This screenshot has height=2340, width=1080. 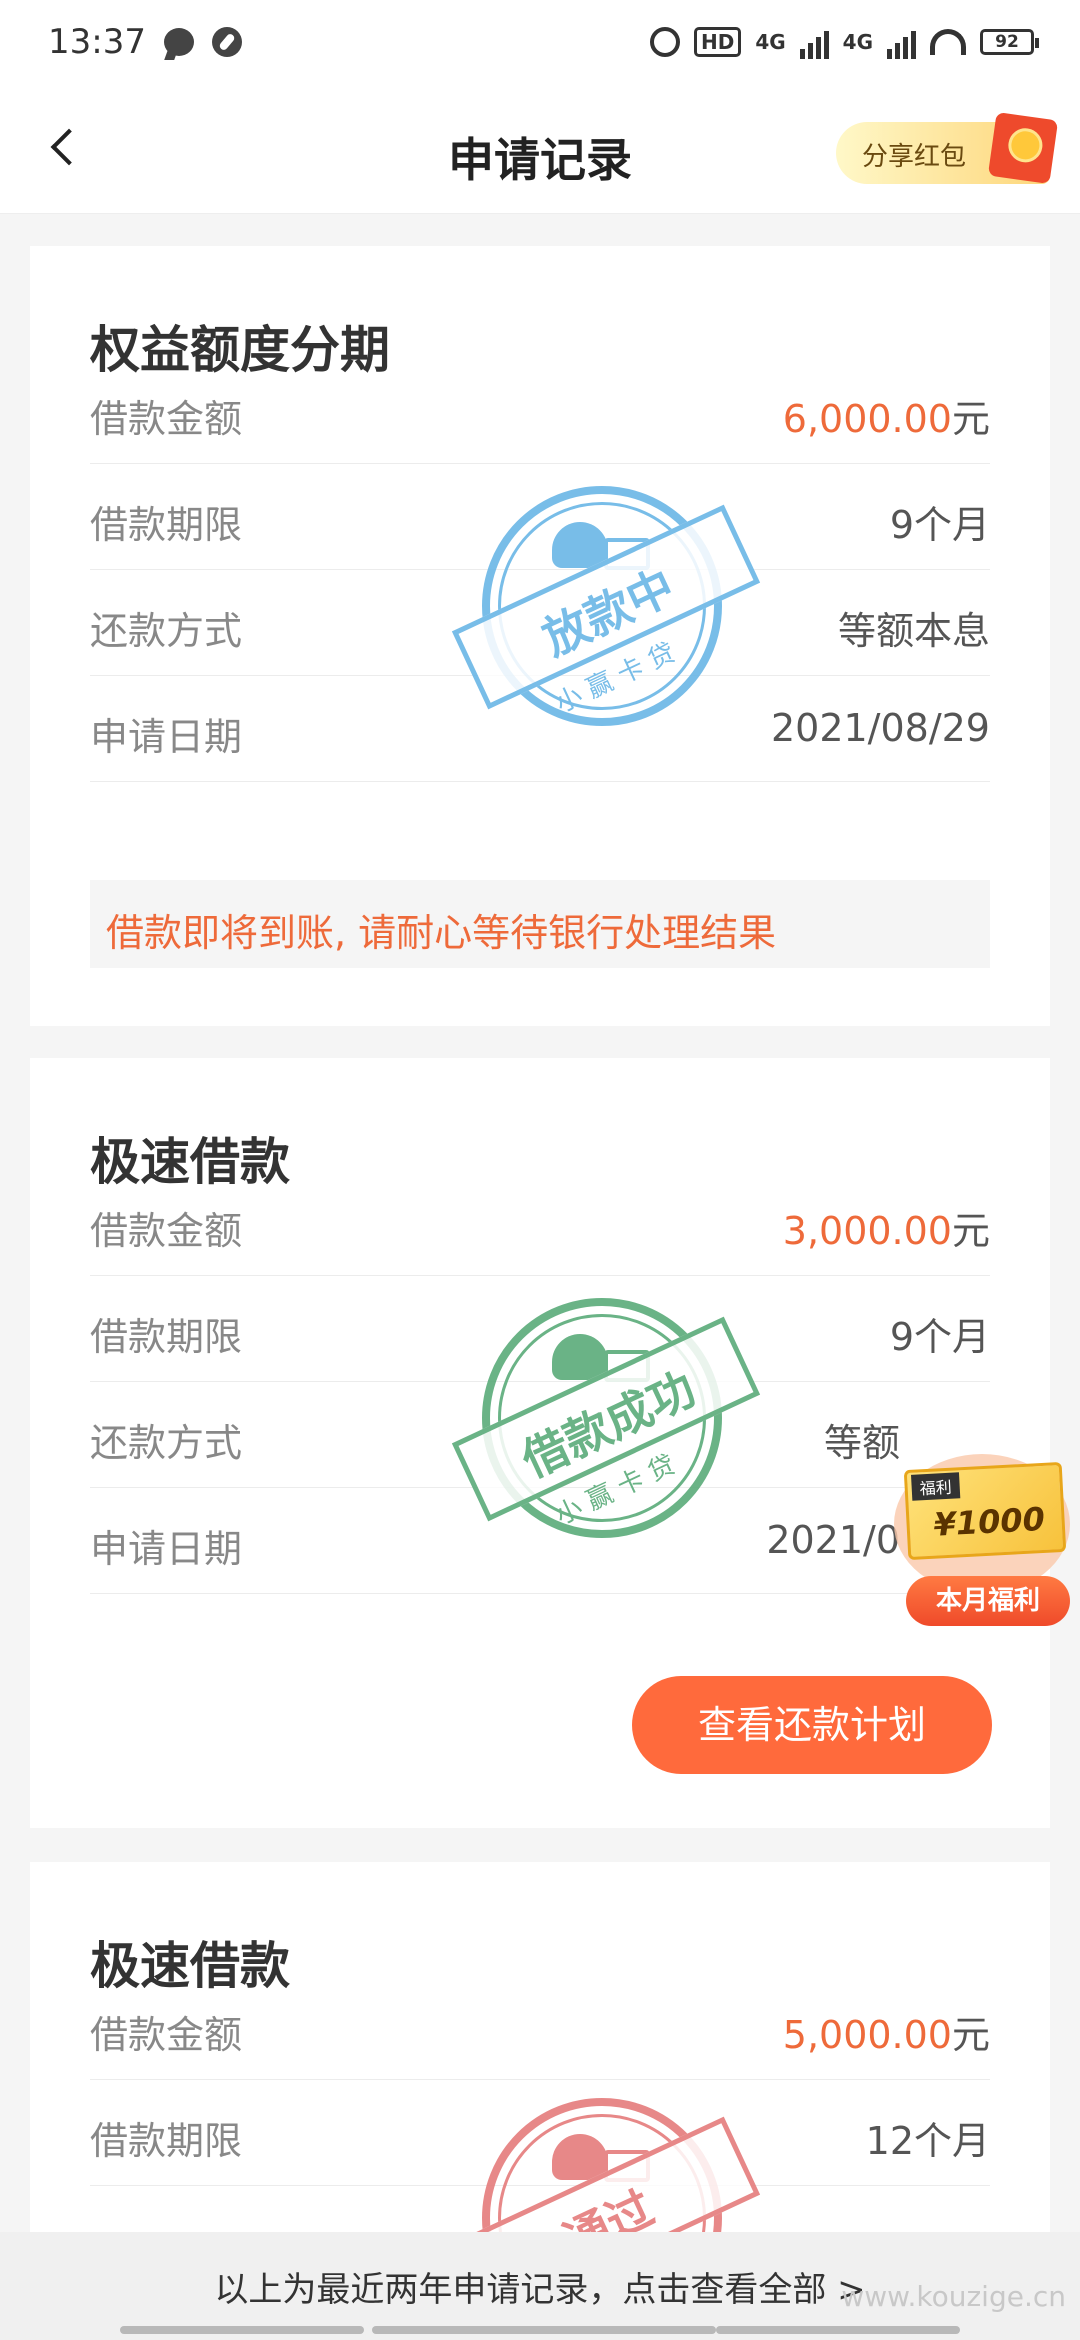 What do you see at coordinates (606, 606) in the screenshot?
I see `status-stamp: 放款中 小赢卡贷` at bounding box center [606, 606].